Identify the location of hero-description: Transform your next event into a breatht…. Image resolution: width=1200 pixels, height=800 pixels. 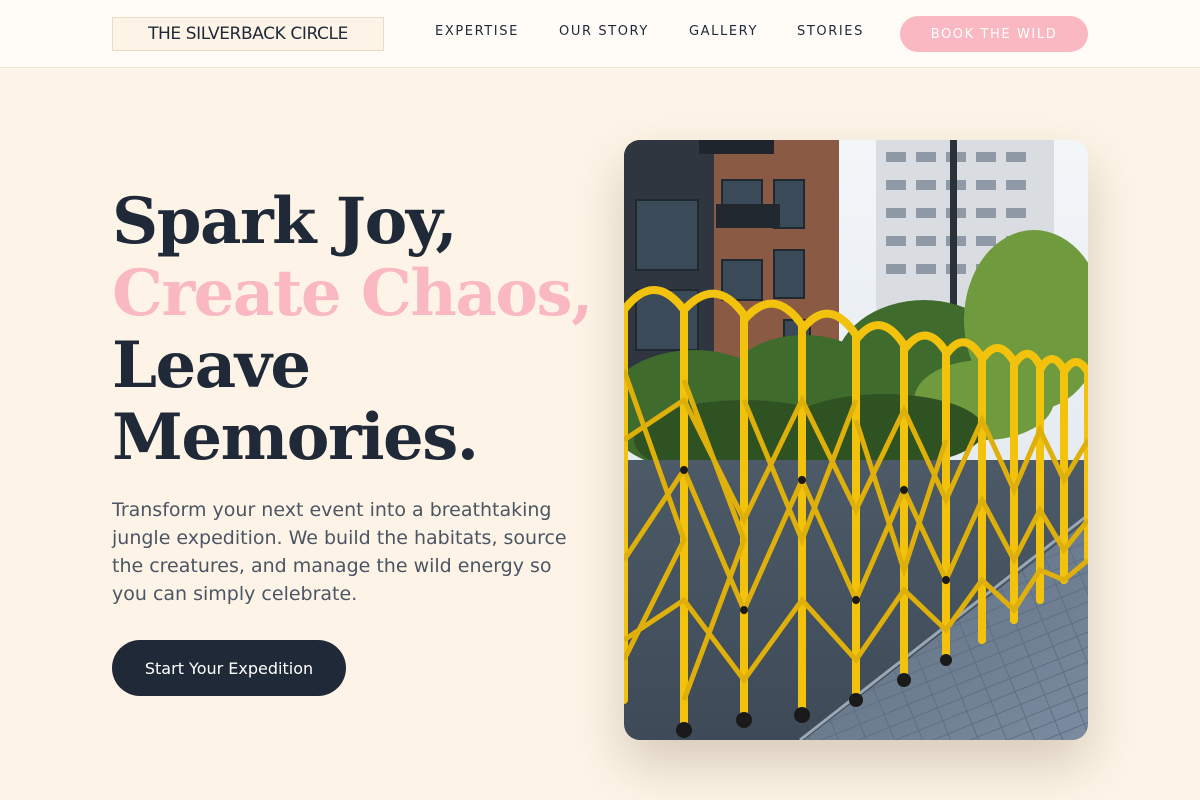
(339, 552).